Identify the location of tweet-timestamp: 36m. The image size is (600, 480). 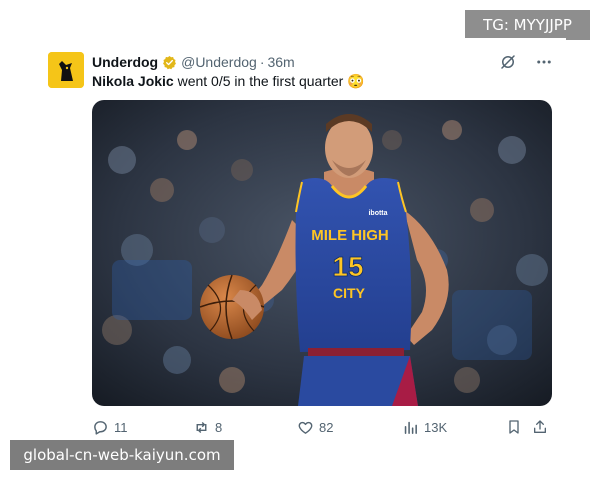
(280, 62).